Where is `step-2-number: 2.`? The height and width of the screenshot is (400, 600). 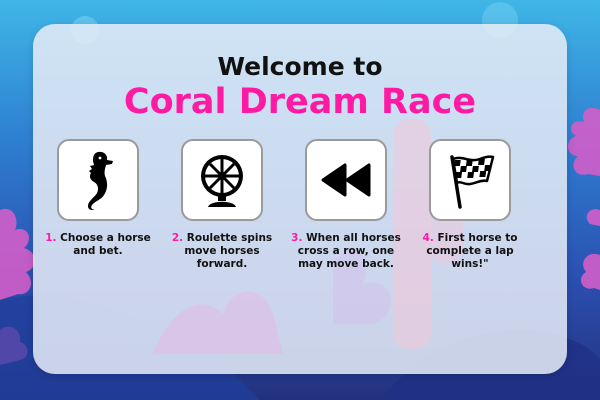 step-2-number: 2. is located at coordinates (177, 238).